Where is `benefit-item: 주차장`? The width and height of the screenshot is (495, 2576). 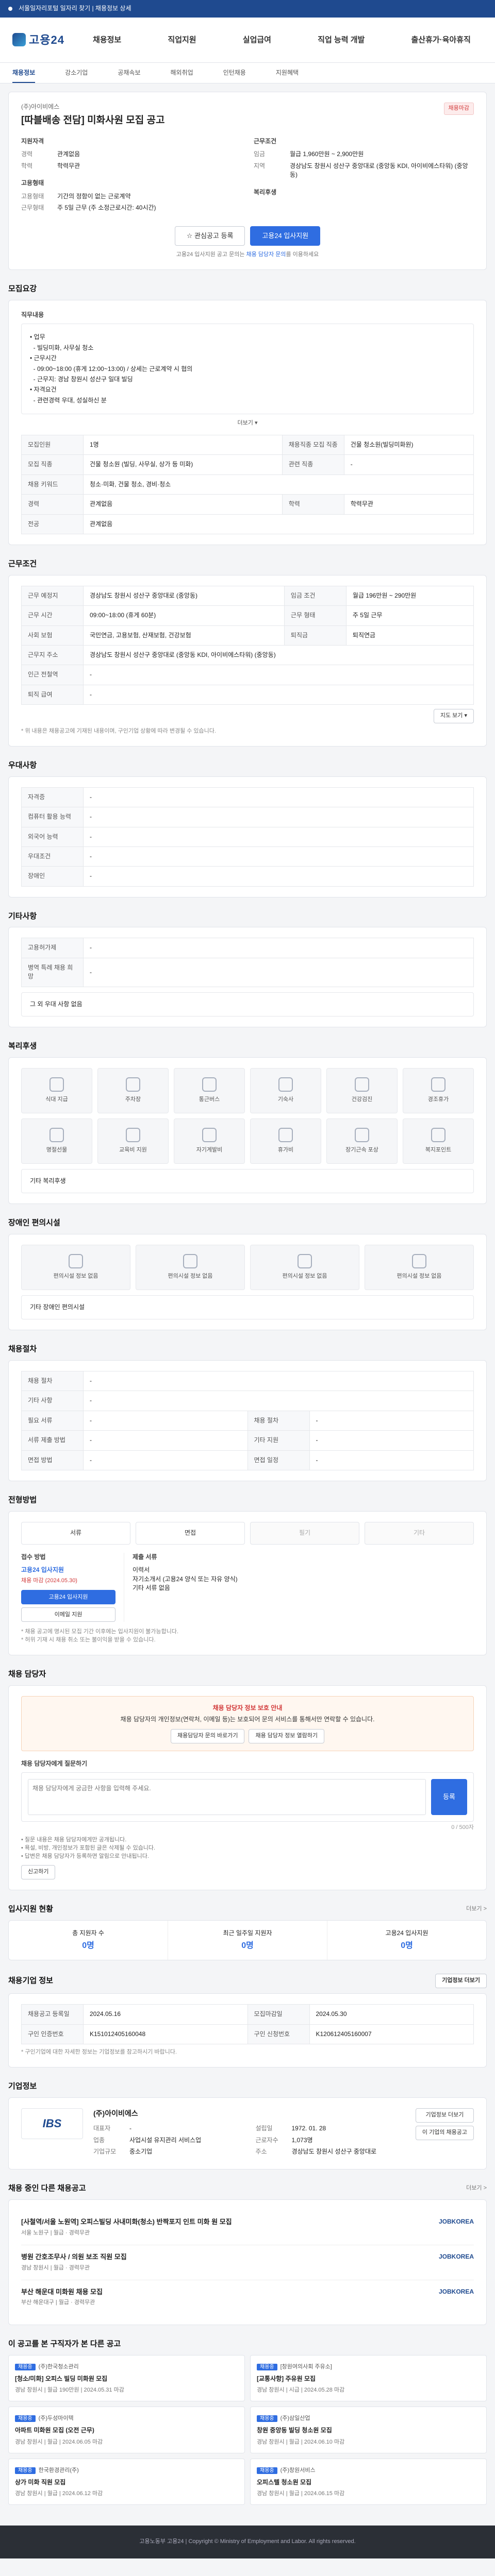
benefit-item: 주차장 is located at coordinates (133, 1090).